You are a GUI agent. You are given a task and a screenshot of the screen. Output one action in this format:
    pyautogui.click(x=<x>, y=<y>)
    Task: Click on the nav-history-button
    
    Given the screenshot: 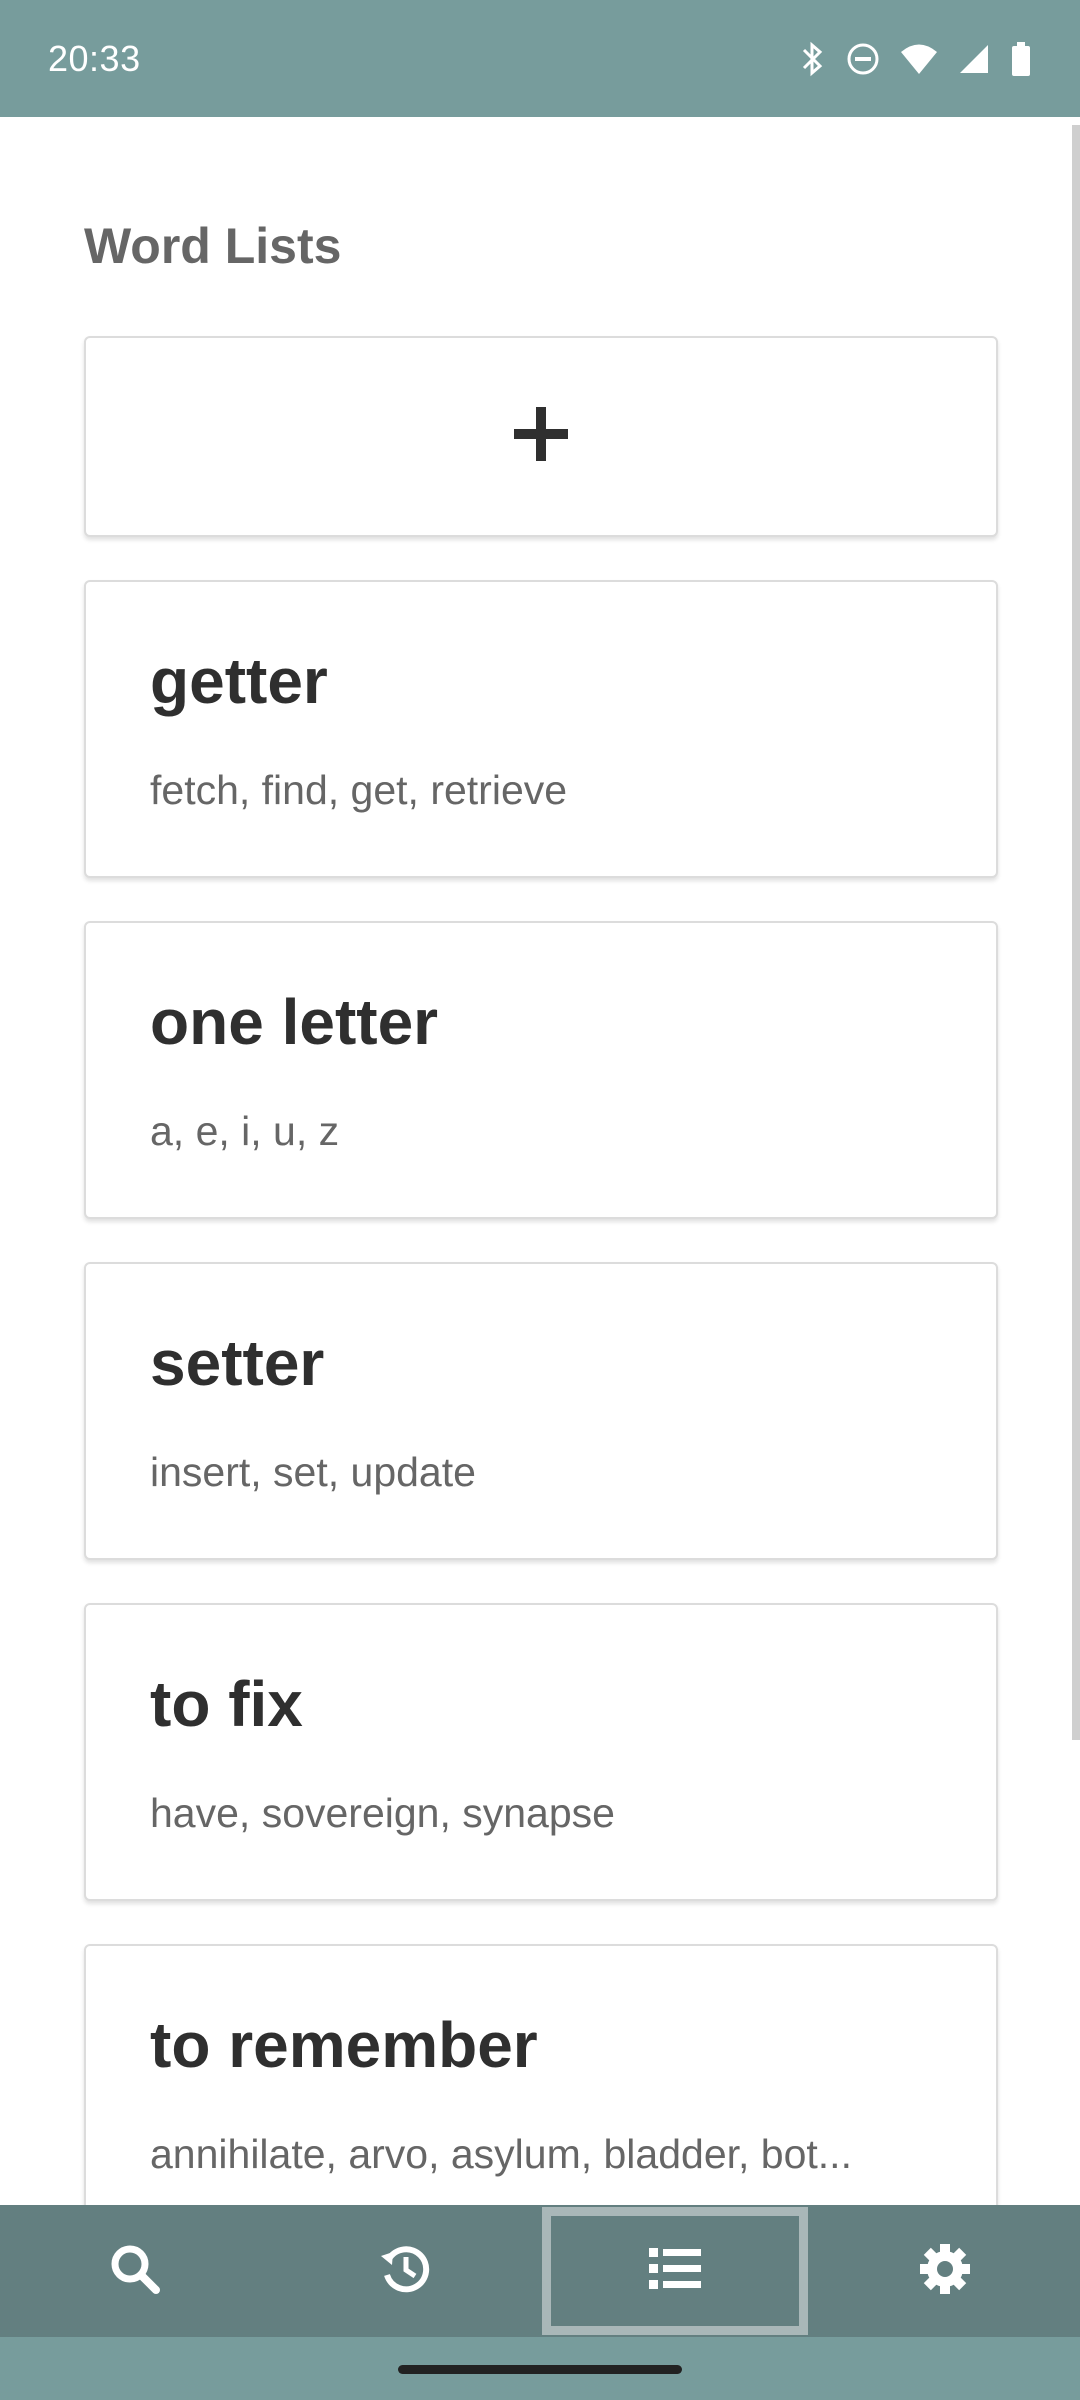 What is the action you would take?
    pyautogui.click(x=405, y=2271)
    